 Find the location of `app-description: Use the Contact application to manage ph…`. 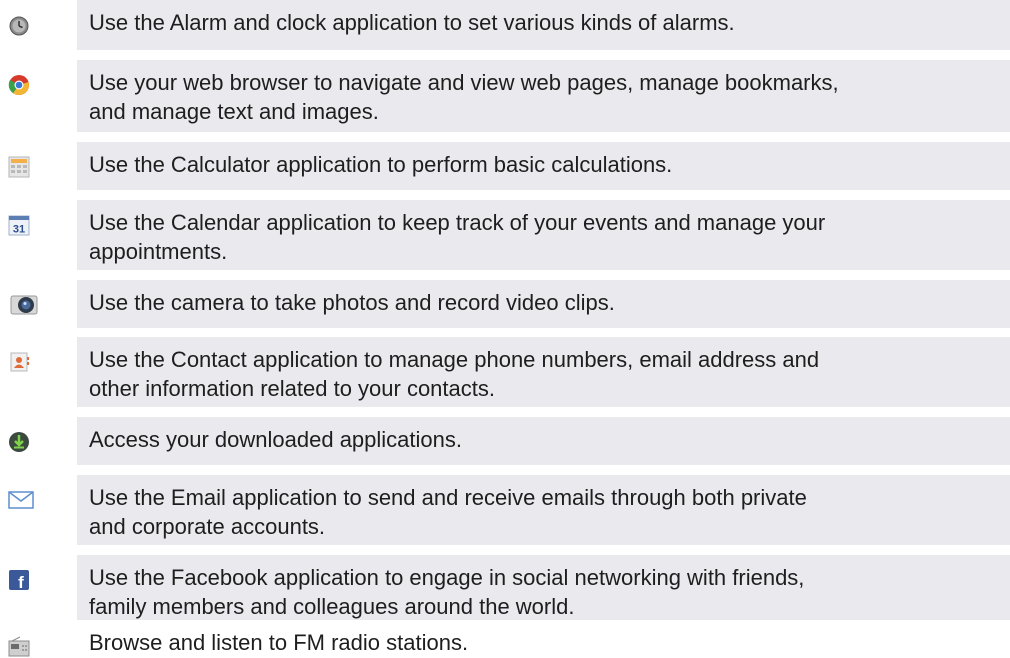

app-description: Use the Contact application to manage ph… is located at coordinates (543, 372).